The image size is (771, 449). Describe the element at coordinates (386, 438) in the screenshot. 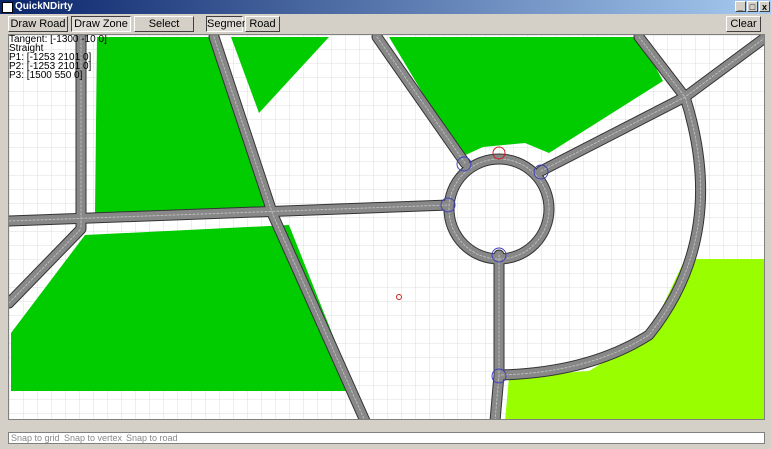

I see `status-bar: Snap to grid Snap to vertex Snap to road` at that location.